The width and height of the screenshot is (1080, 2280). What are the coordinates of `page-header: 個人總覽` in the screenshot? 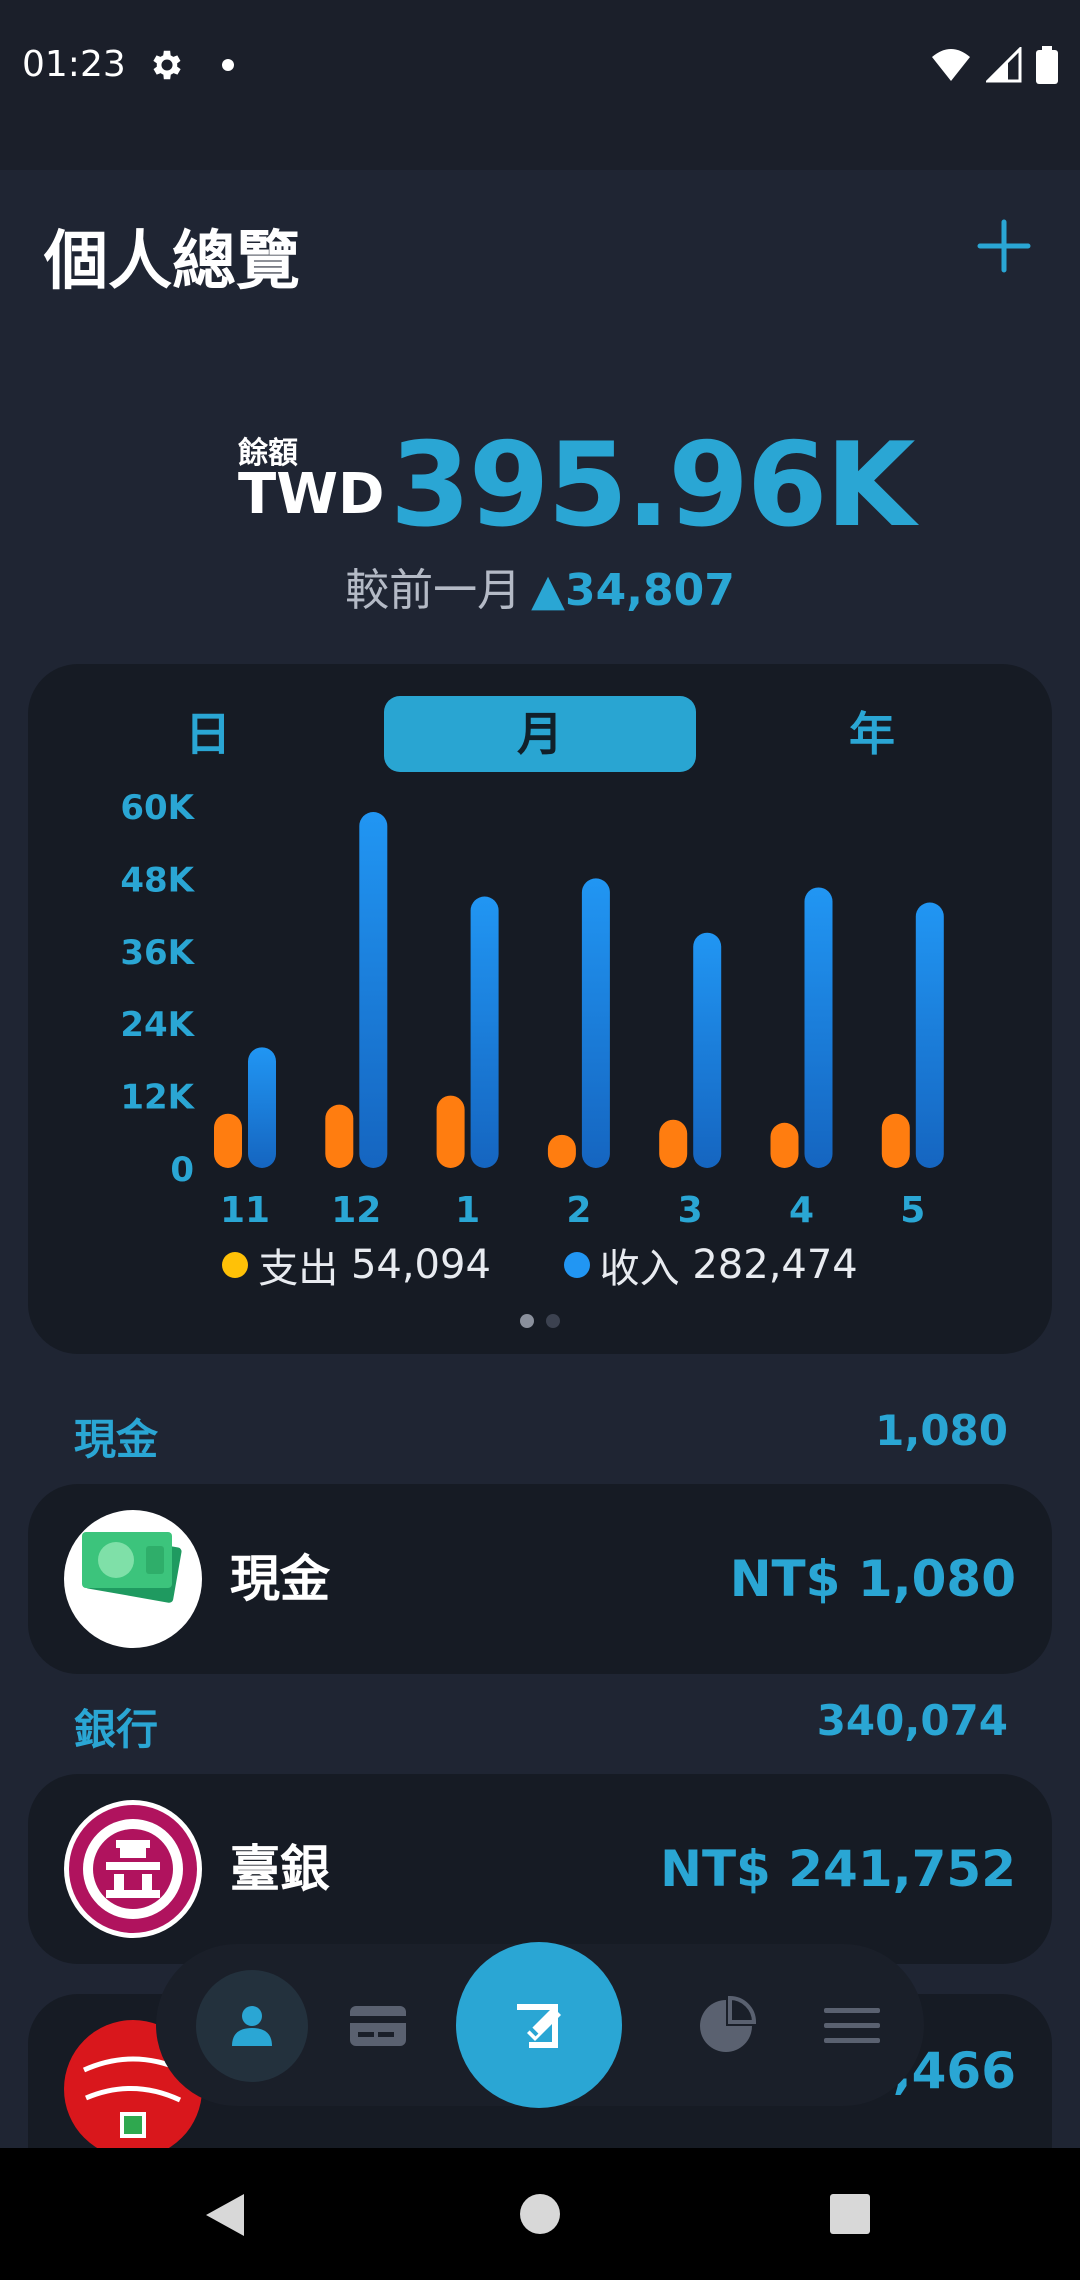 It's located at (540, 250).